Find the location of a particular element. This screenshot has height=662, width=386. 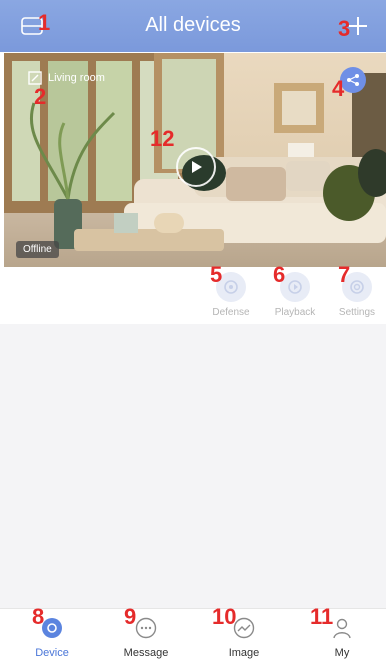

status-badge: Offline is located at coordinates (37, 249).